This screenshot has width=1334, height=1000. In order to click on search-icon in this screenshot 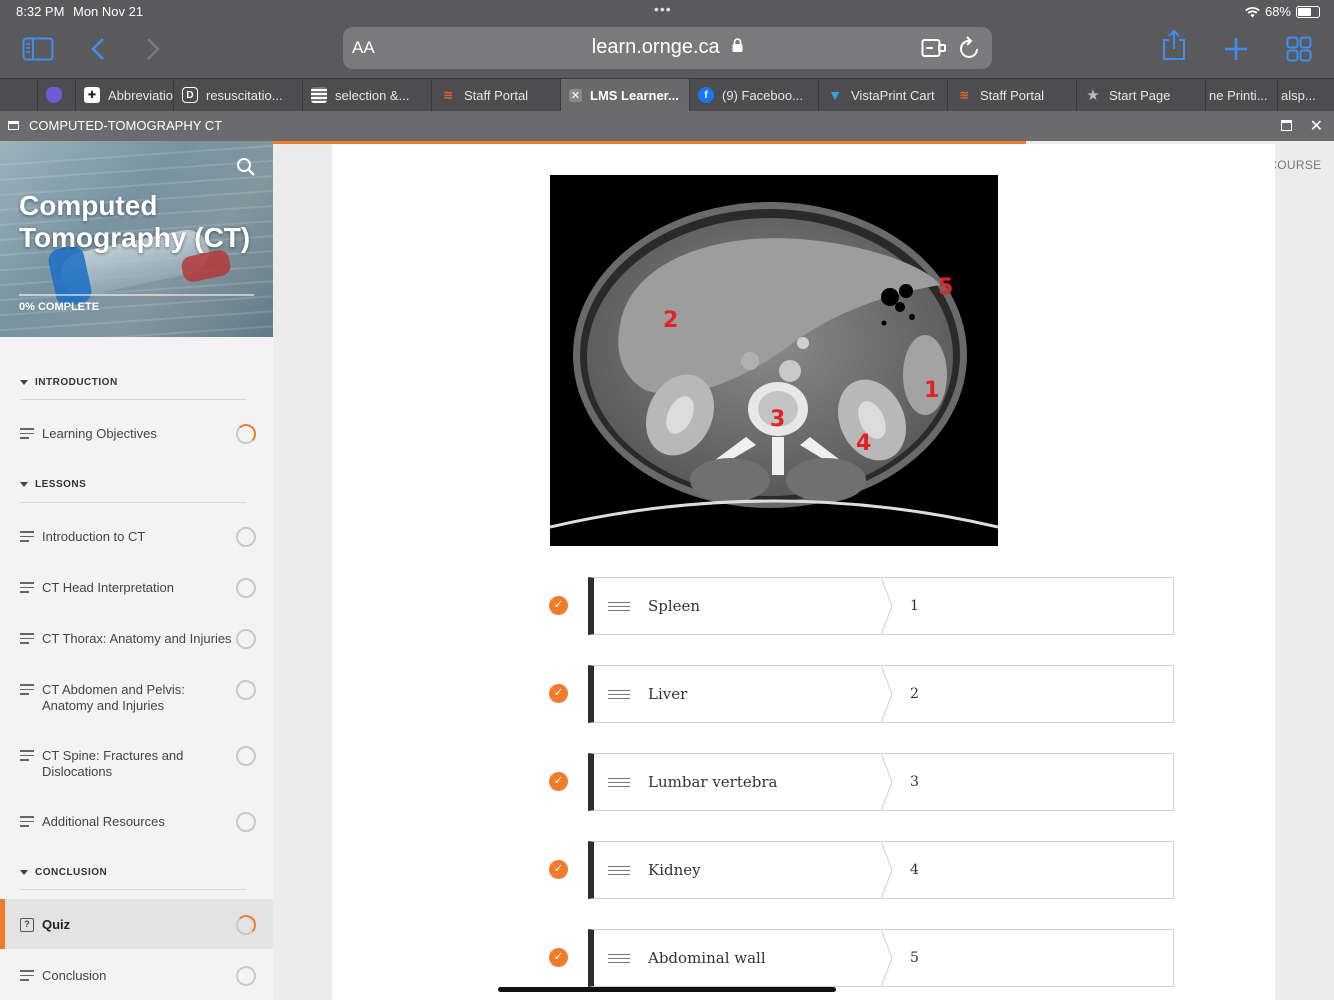, I will do `click(246, 167)`.